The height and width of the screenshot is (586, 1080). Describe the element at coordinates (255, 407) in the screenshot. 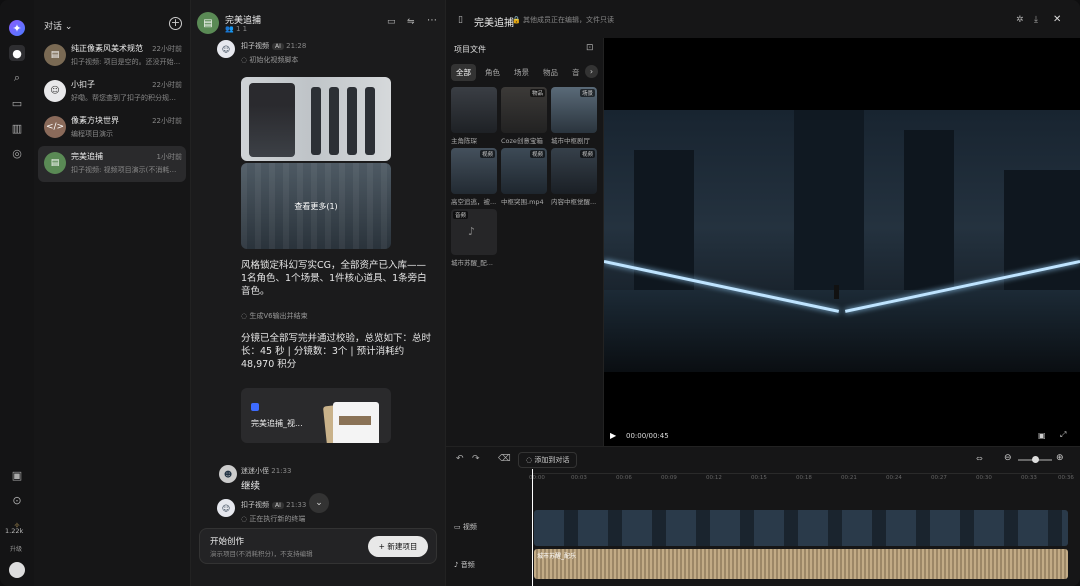

I see `doc-icon` at that location.